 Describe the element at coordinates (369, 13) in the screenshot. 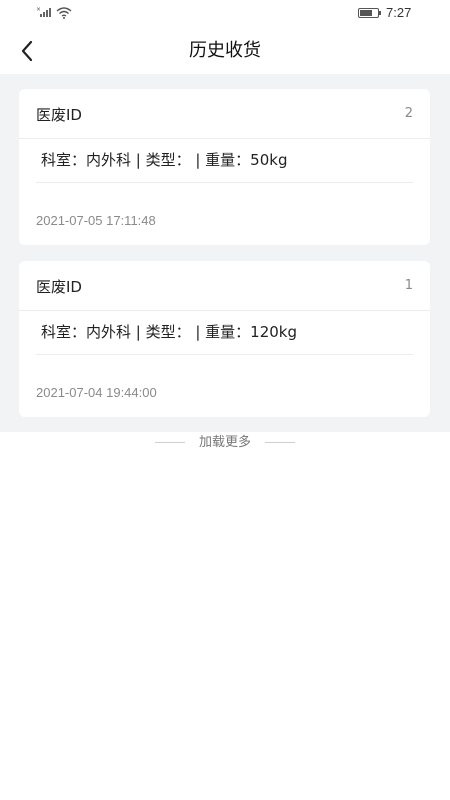

I see `battery-icon` at that location.